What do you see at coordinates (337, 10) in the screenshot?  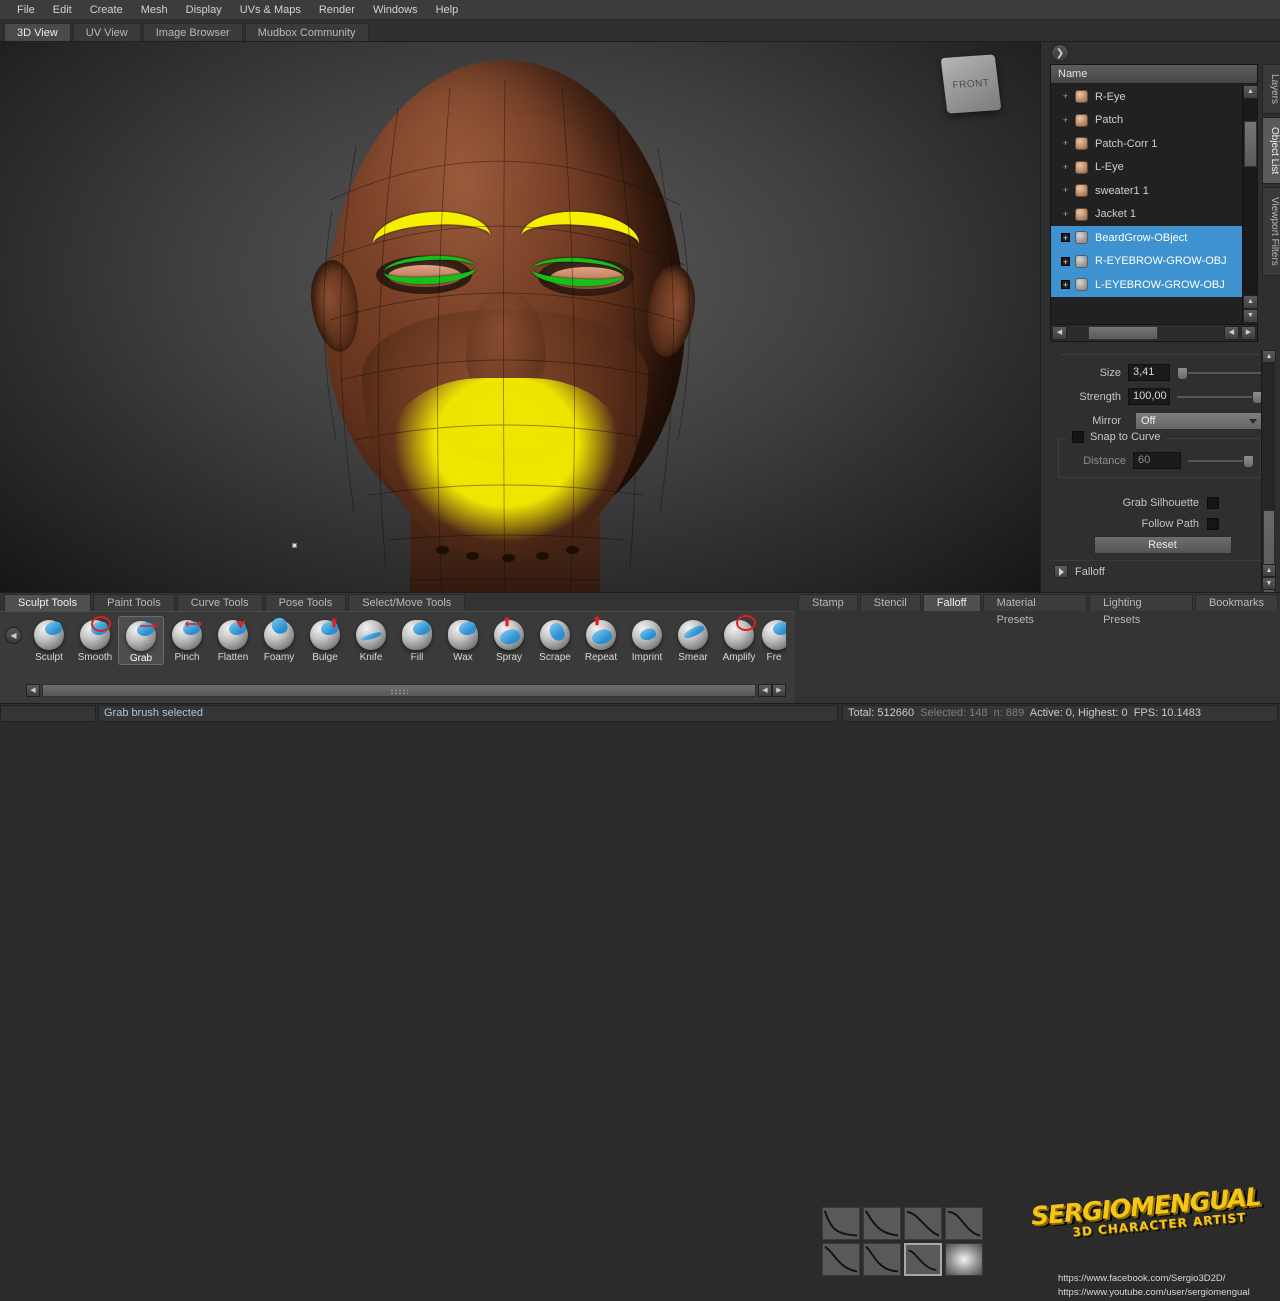 I see `menu-item-render: Render` at bounding box center [337, 10].